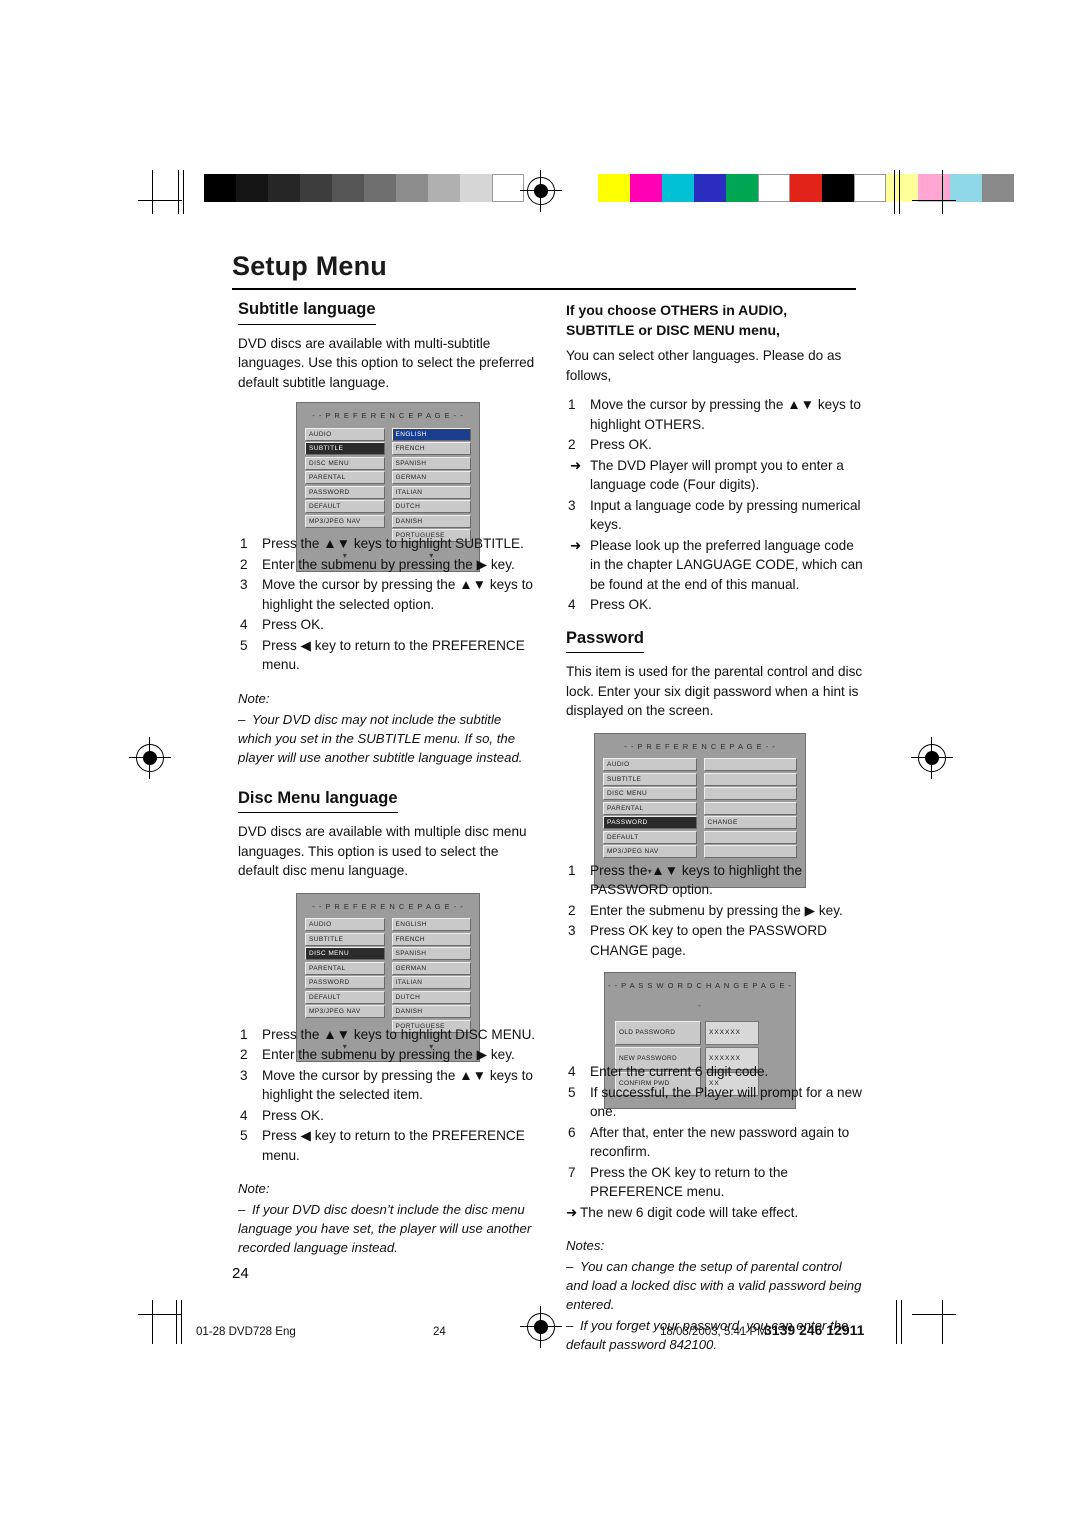  What do you see at coordinates (309, 266) in the screenshot?
I see `page-title: Setup Menu` at bounding box center [309, 266].